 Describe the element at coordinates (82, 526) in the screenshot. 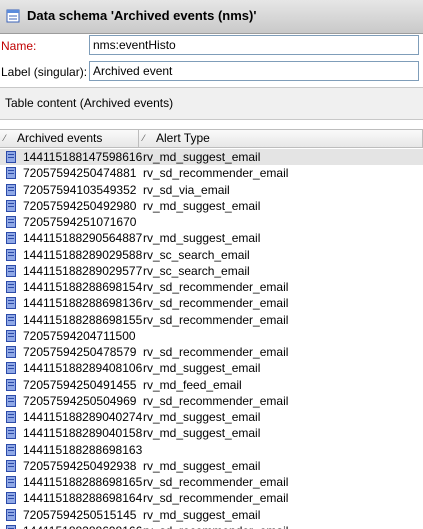

I see `archived-event-id: 144115188288698166` at that location.